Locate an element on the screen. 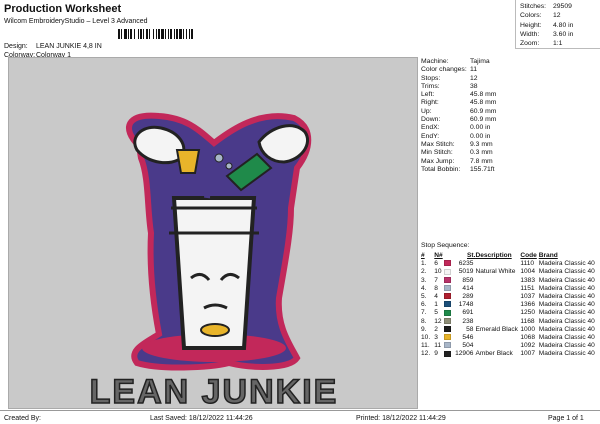  detail-label: Down: is located at coordinates (431, 120).